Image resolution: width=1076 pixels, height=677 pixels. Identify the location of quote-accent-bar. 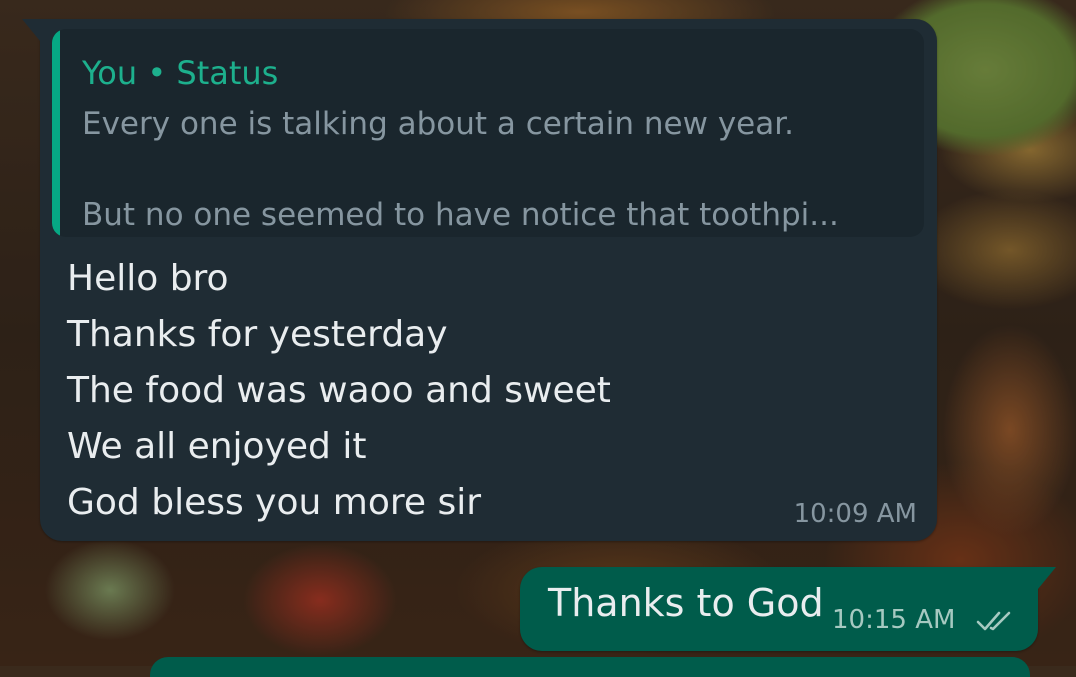
(56, 133).